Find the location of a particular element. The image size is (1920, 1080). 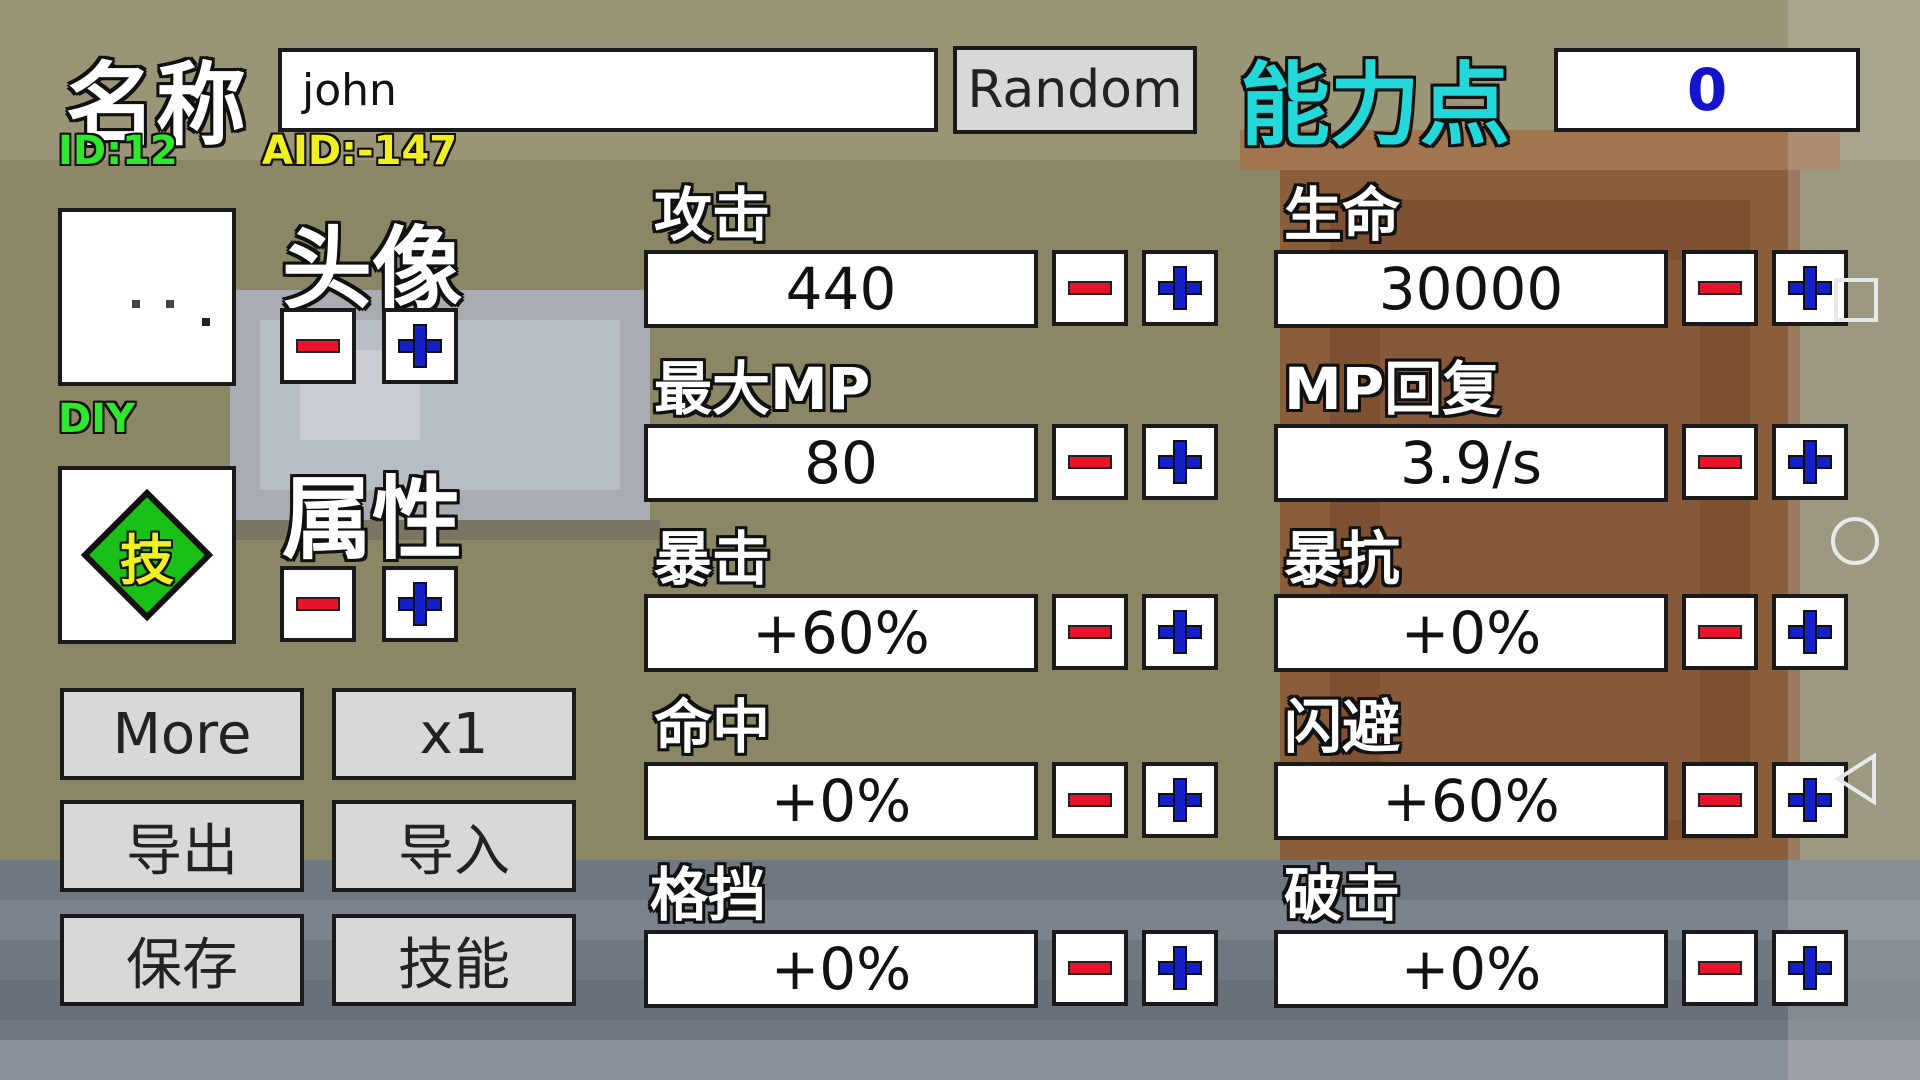

crit-plus-button is located at coordinates (1180, 632).